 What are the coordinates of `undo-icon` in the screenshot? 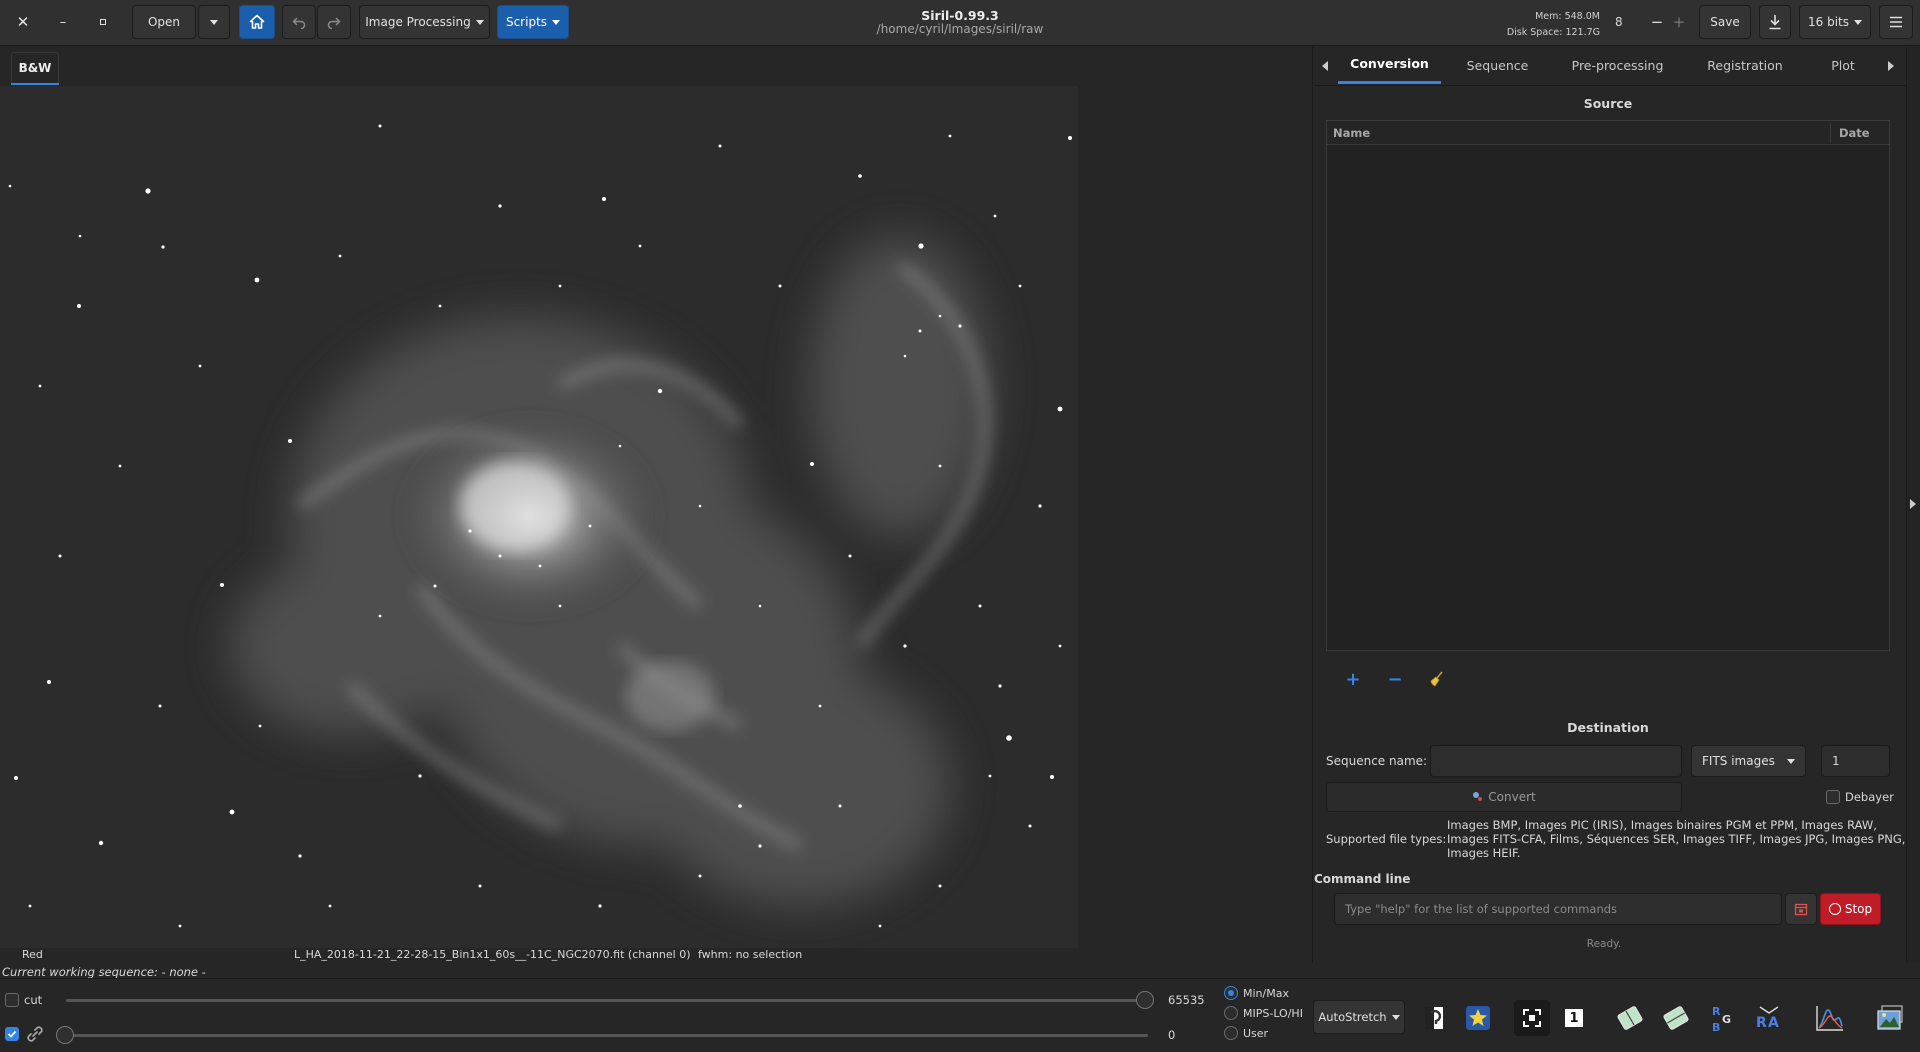 It's located at (299, 23).